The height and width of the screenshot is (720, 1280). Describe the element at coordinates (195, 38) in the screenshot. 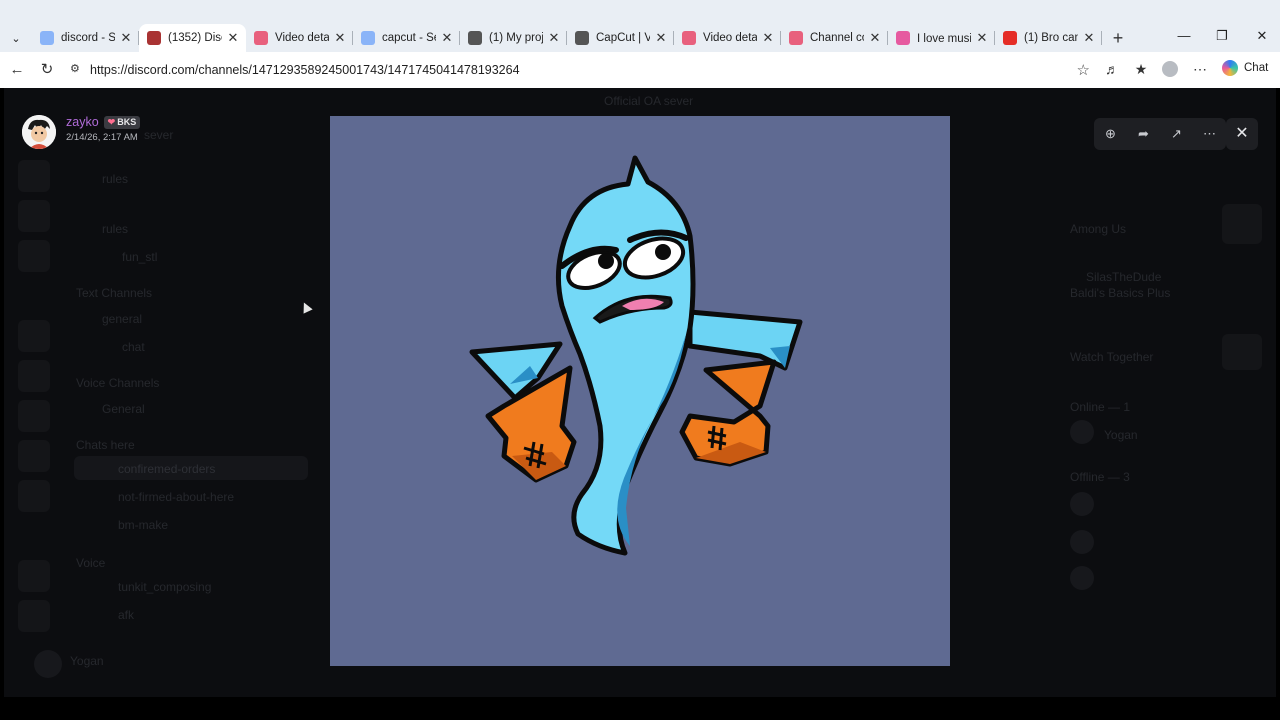

I see `tab-title: (1352) Discor` at that location.